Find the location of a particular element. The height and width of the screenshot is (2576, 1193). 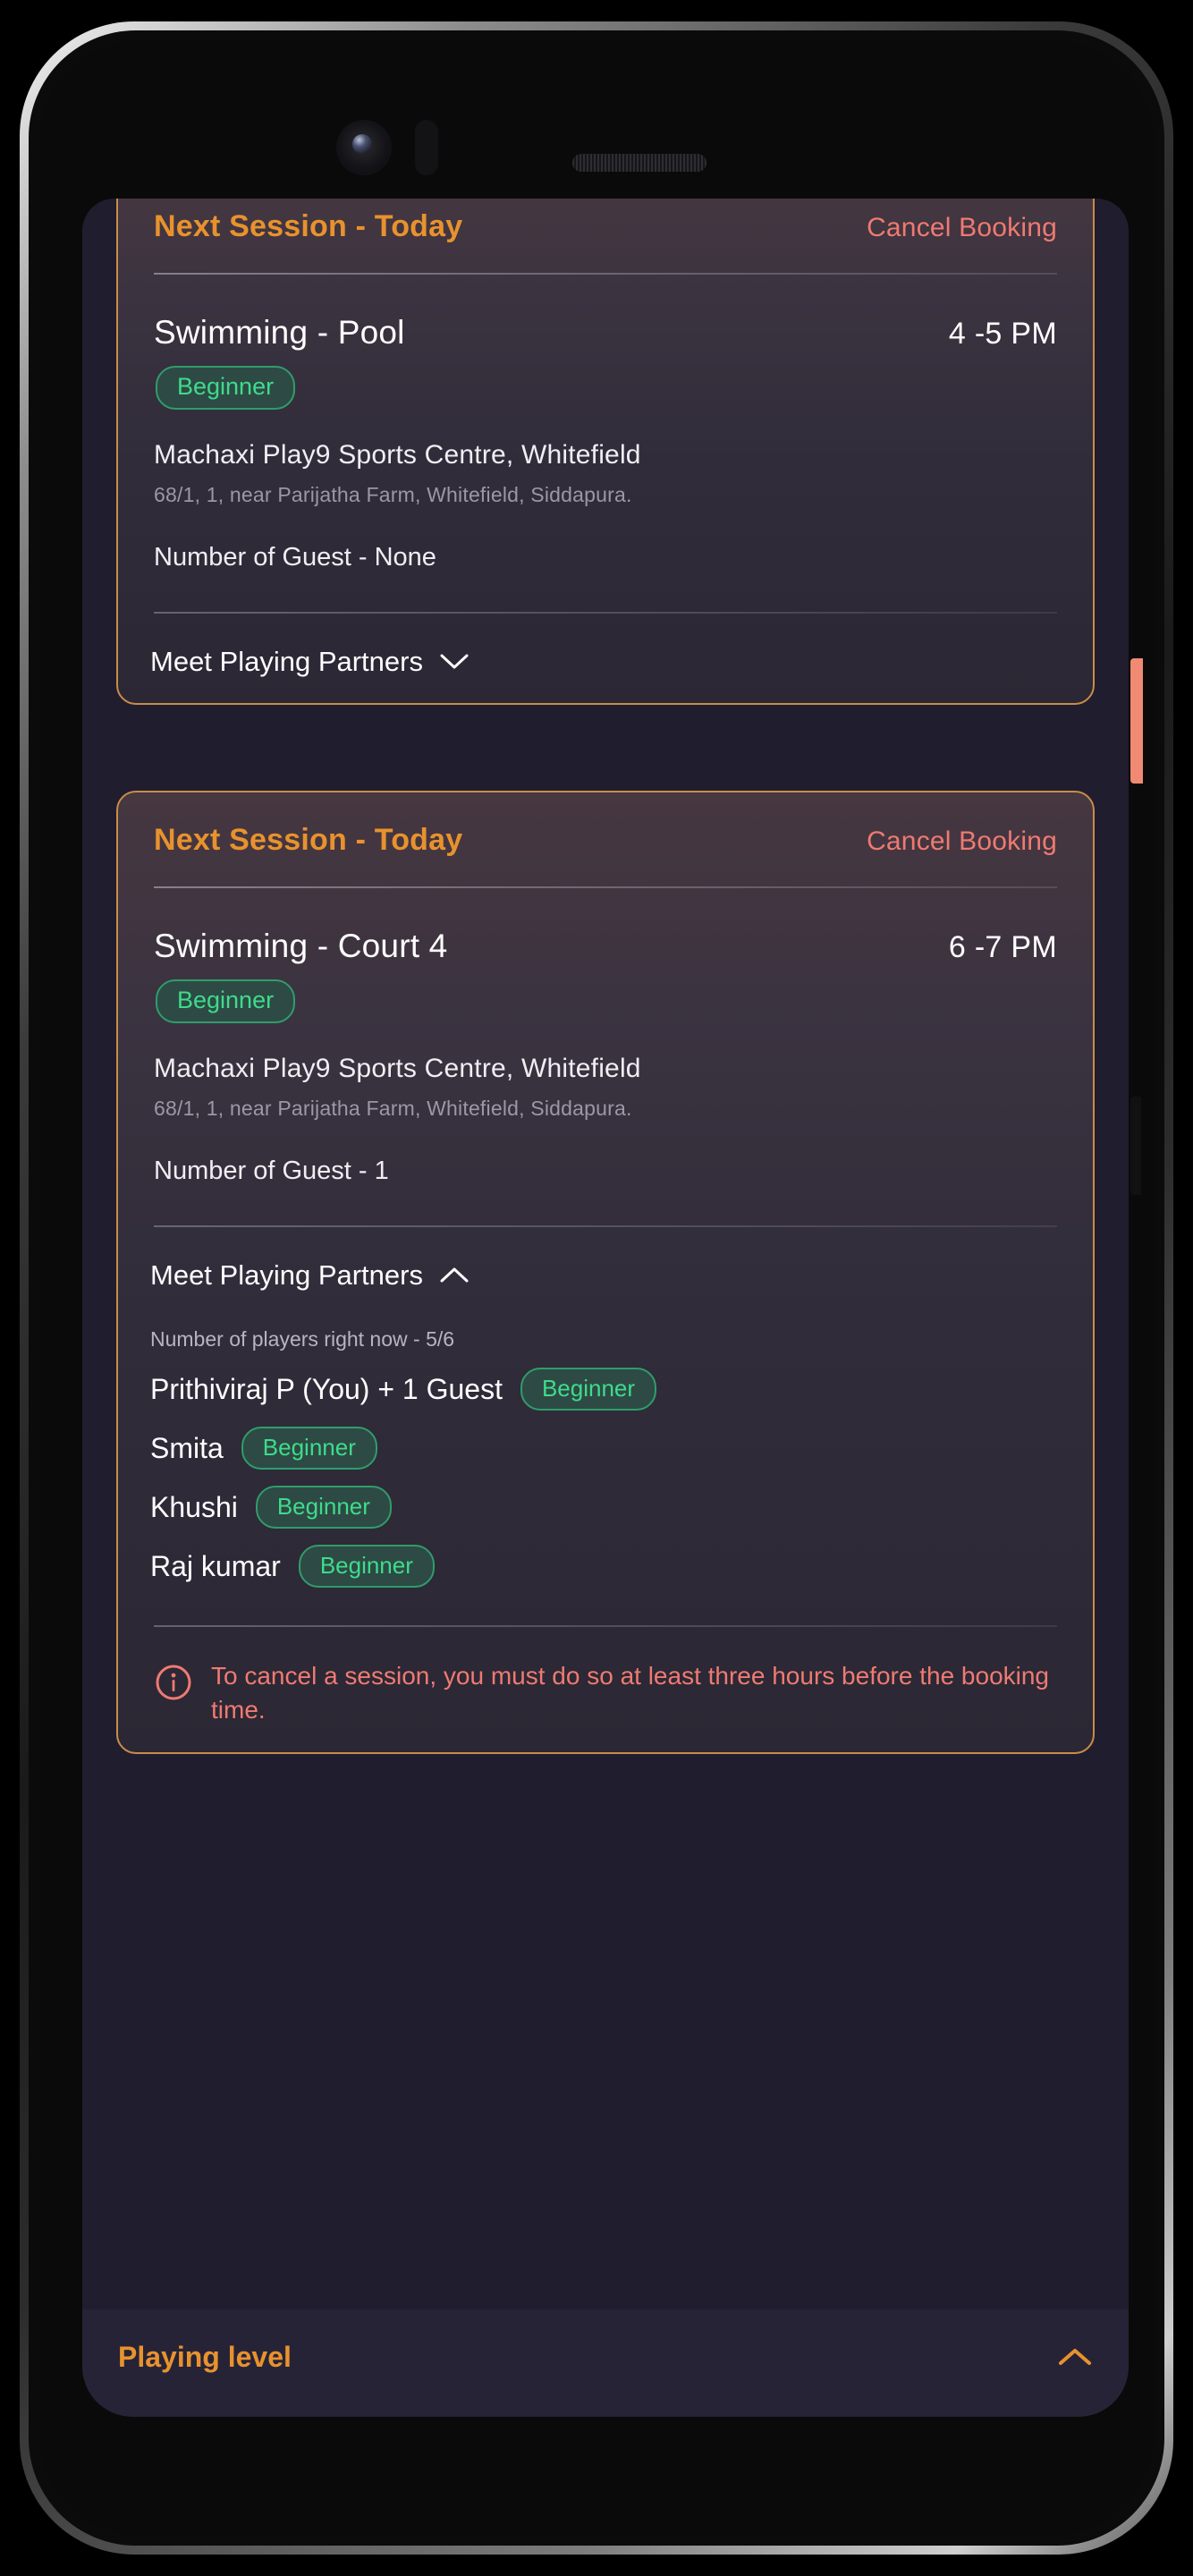

player-list-item: Prithiviraj P (You) + 1 Guest Beginner is located at coordinates (605, 1381).